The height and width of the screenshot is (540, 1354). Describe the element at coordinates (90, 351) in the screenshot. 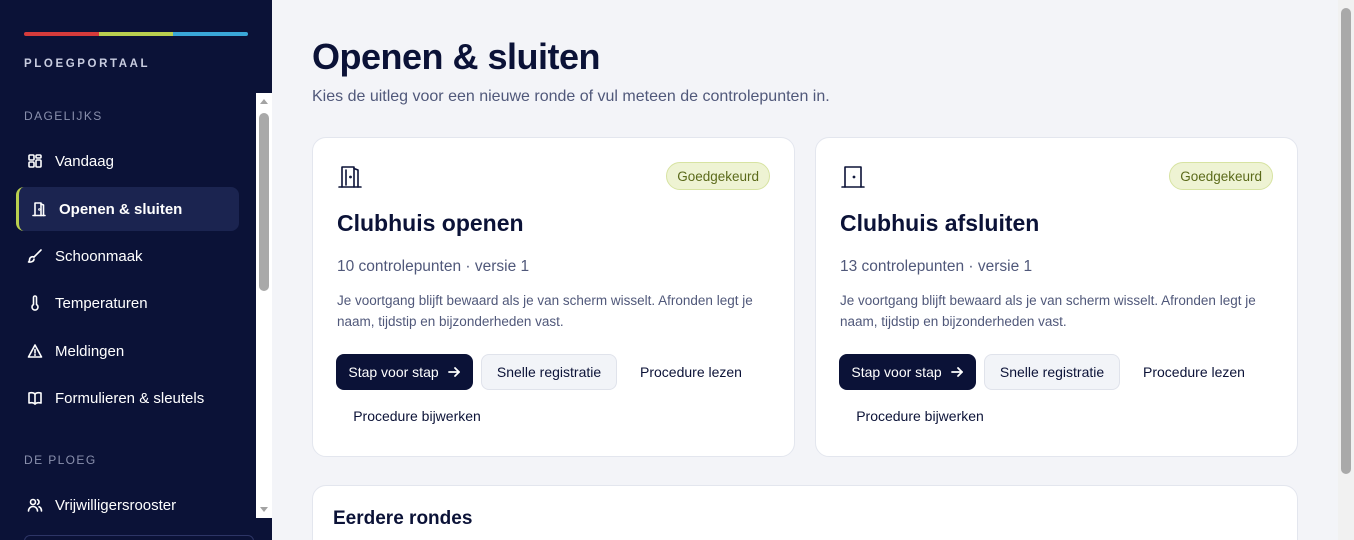

I see `sidebar-item-label: Meldingen` at that location.